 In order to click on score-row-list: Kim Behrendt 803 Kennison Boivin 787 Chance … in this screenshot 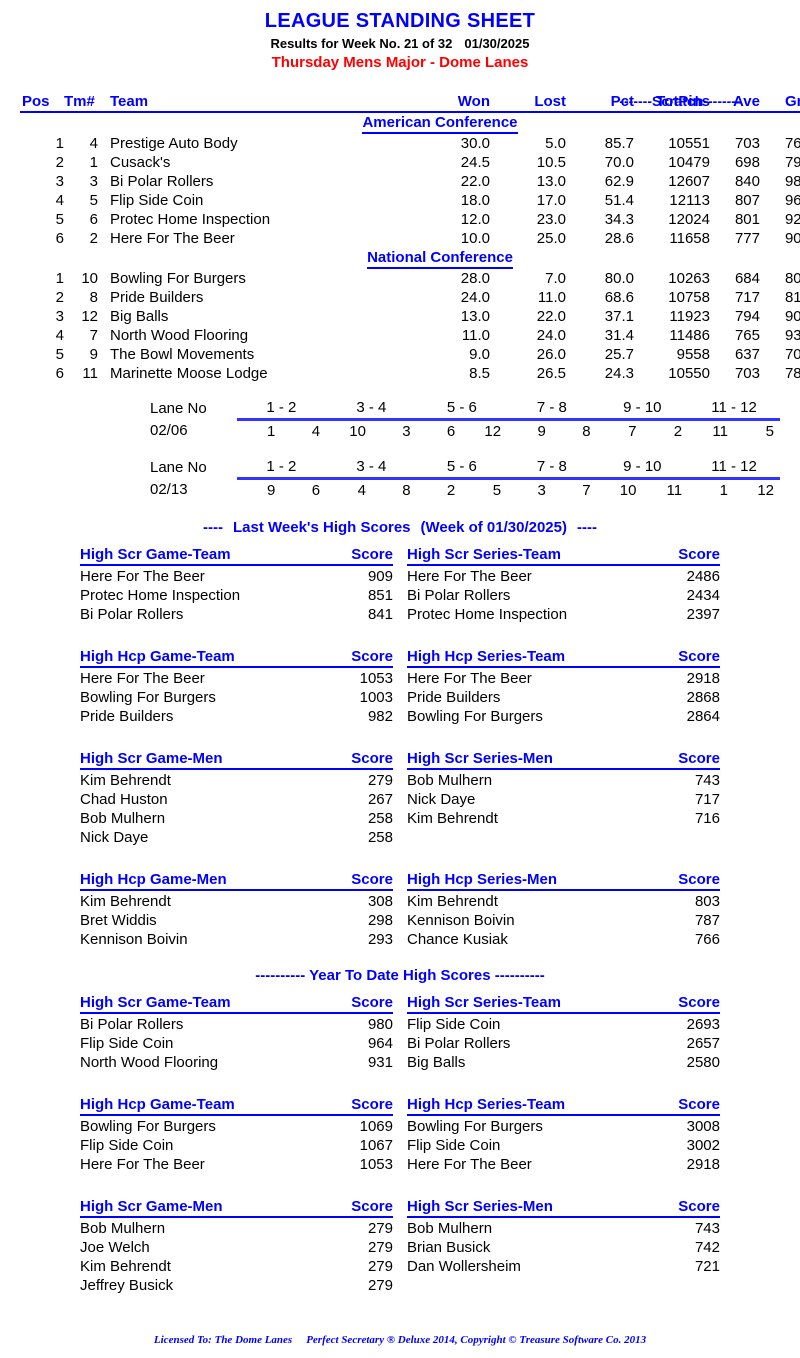, I will do `click(563, 920)`.